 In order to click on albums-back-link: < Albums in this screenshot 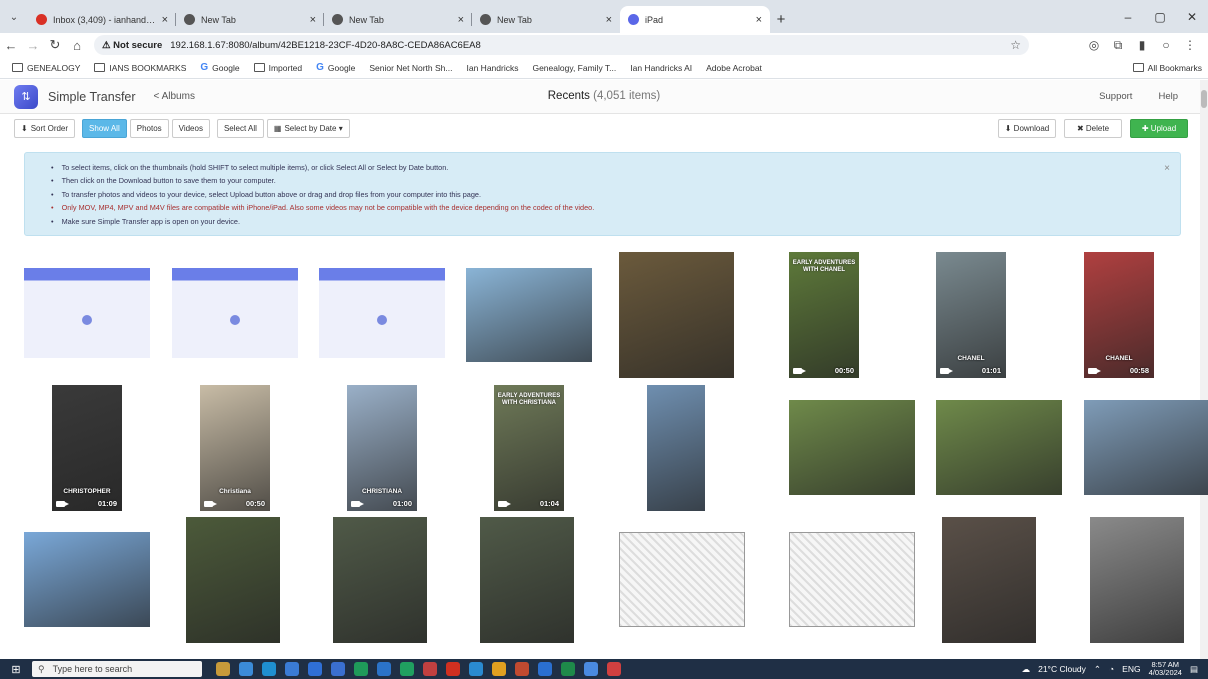, I will do `click(174, 96)`.